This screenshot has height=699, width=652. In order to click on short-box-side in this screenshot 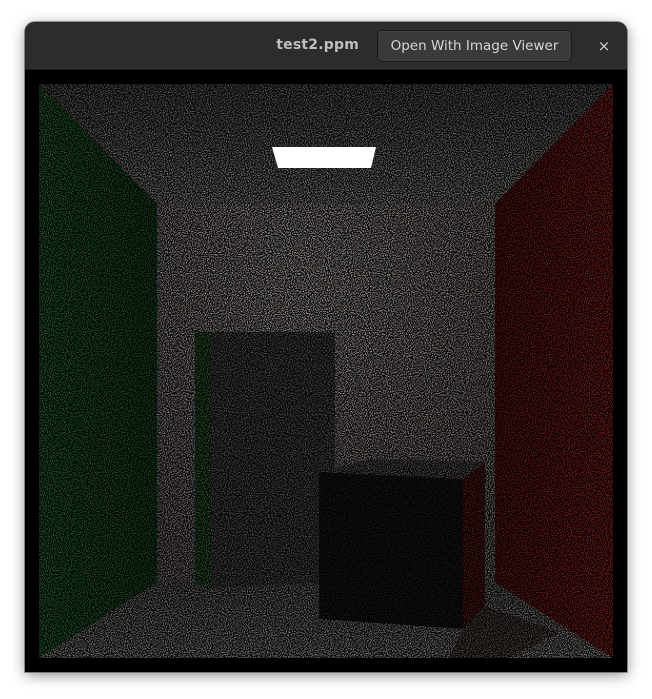, I will do `click(474, 545)`.